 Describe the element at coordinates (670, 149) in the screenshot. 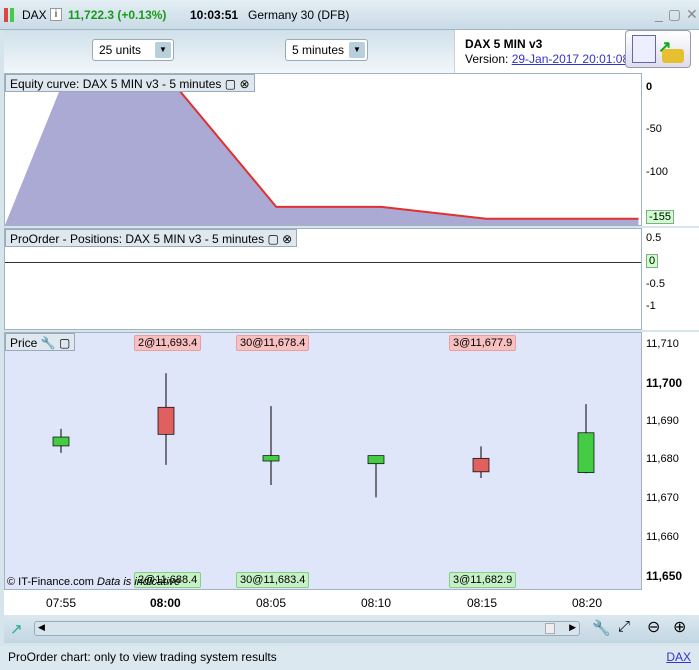

I see `equity-axis: 0 -50 -100 -155` at that location.